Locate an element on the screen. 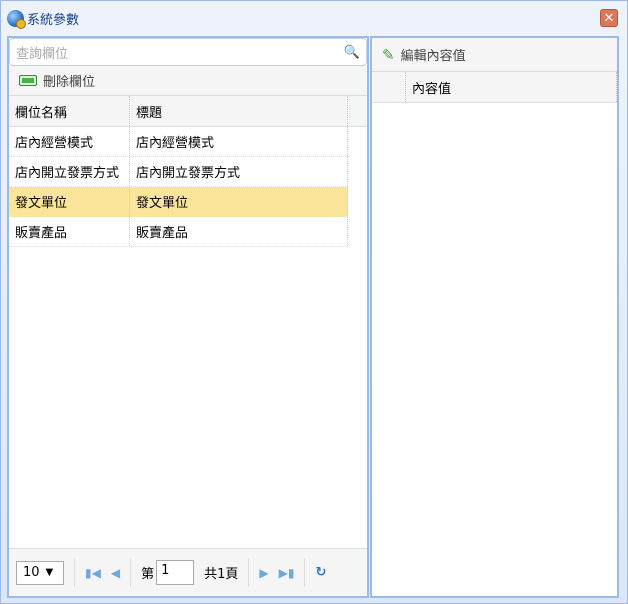 The image size is (628, 604). cell-title: 發文單位 is located at coordinates (239, 201).